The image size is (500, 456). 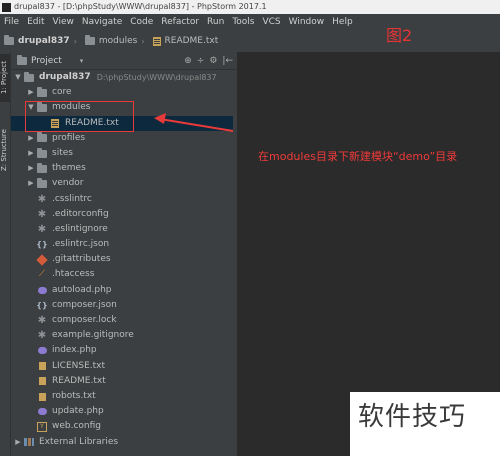 What do you see at coordinates (358, 156) in the screenshot?
I see `annotation-text: 在modules目录下新建模块“demo”目录` at bounding box center [358, 156].